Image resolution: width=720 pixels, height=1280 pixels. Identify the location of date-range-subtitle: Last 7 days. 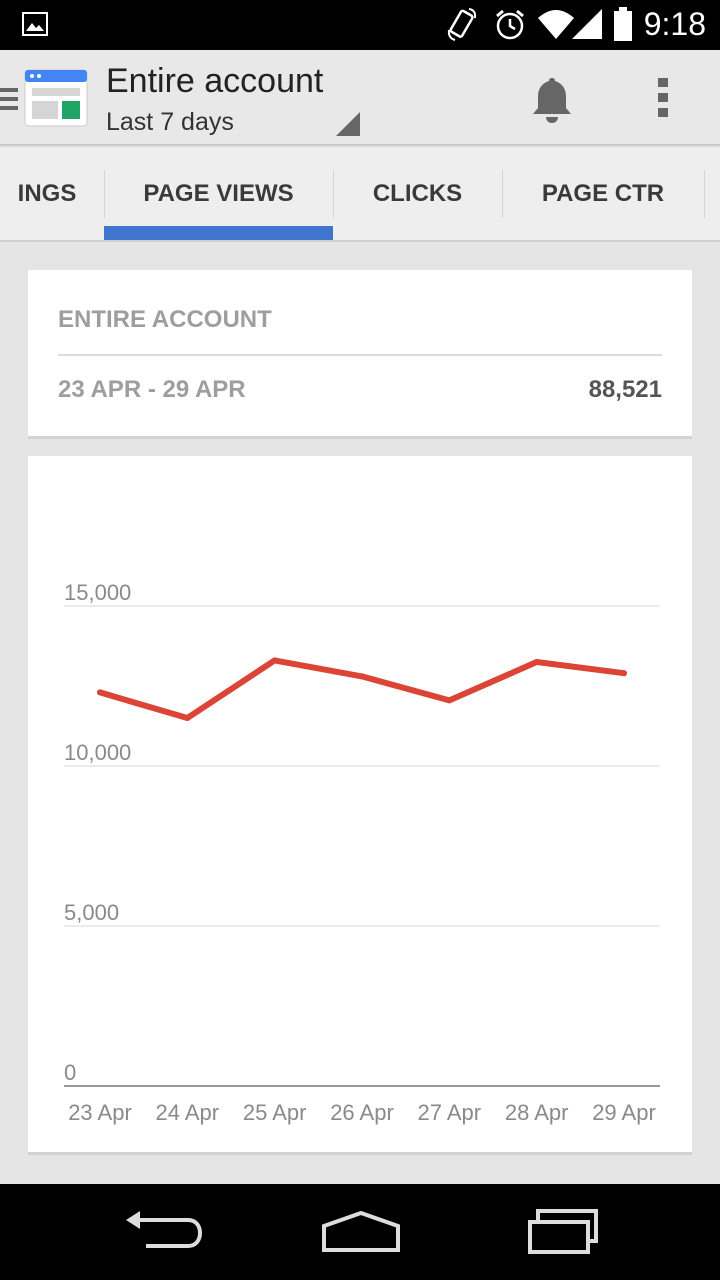
(170, 122).